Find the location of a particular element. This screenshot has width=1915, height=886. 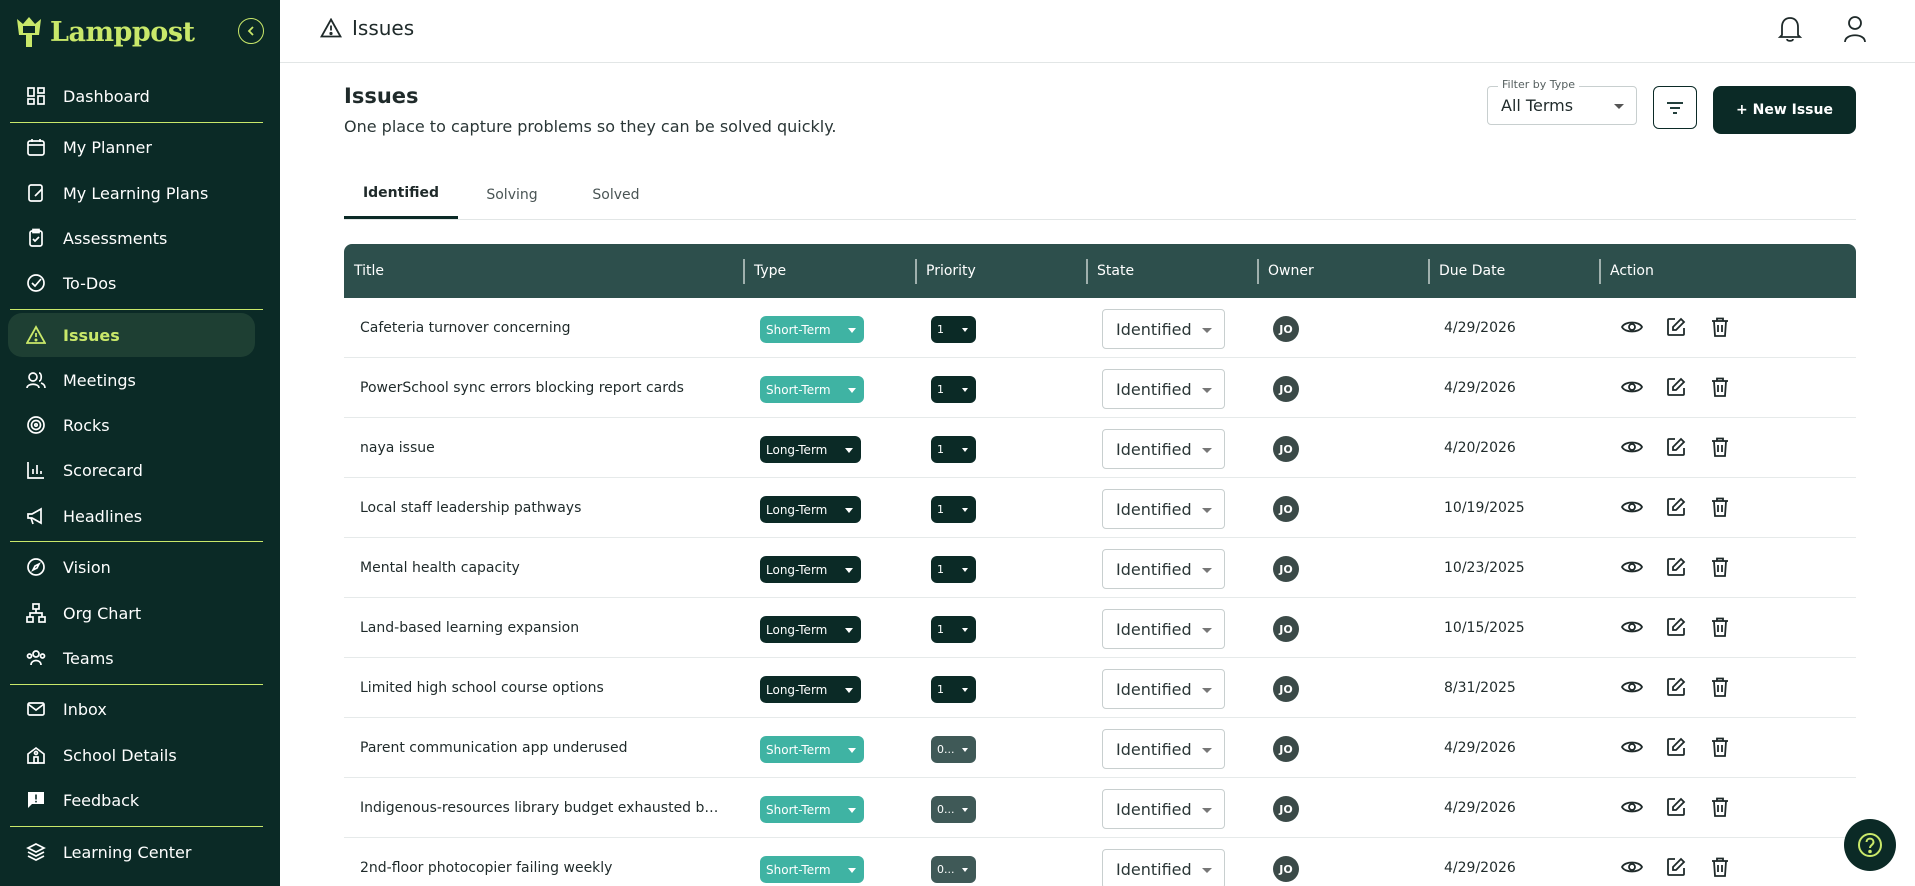

sidebar-item-org-chart: Org Chart is located at coordinates (131, 613).